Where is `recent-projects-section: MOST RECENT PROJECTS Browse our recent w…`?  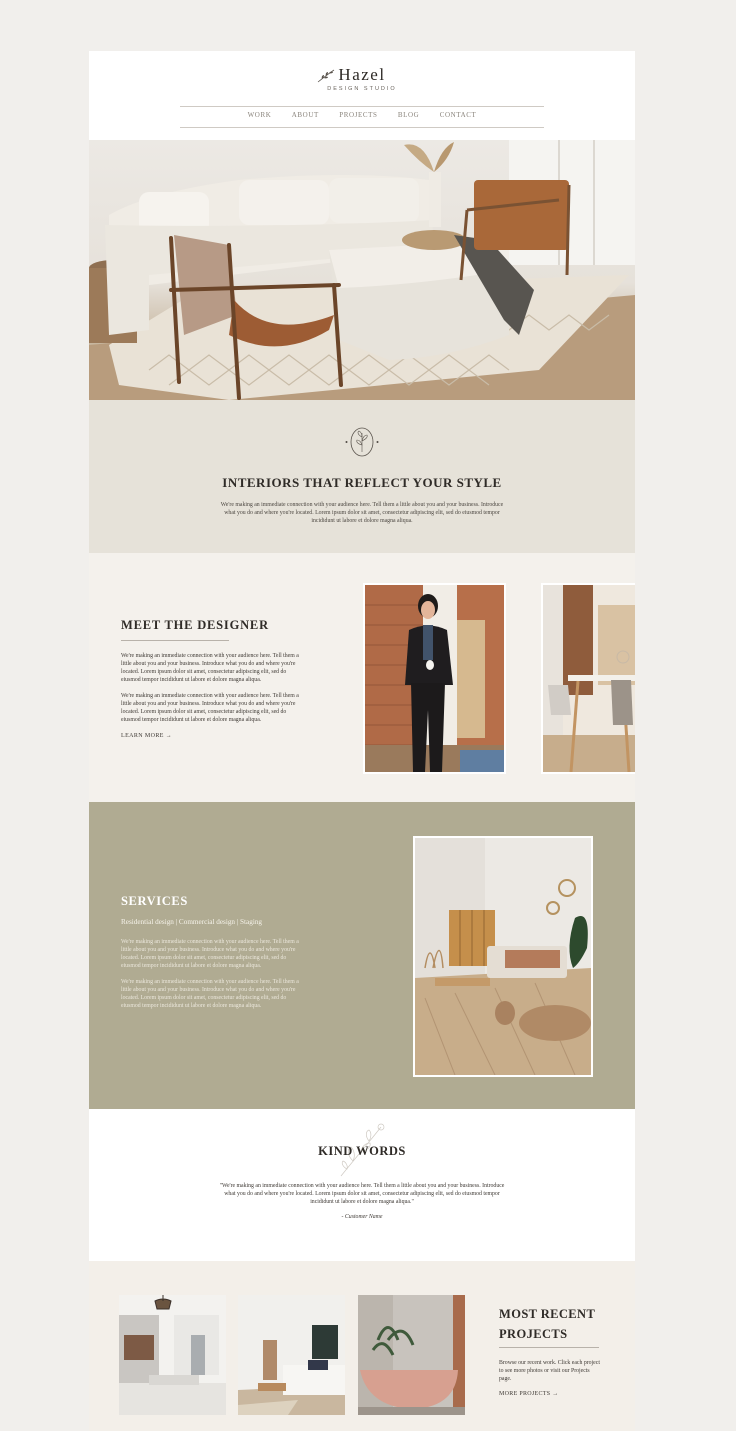
recent-projects-section: MOST RECENT PROJECTS Browse our recent w… is located at coordinates (362, 1346).